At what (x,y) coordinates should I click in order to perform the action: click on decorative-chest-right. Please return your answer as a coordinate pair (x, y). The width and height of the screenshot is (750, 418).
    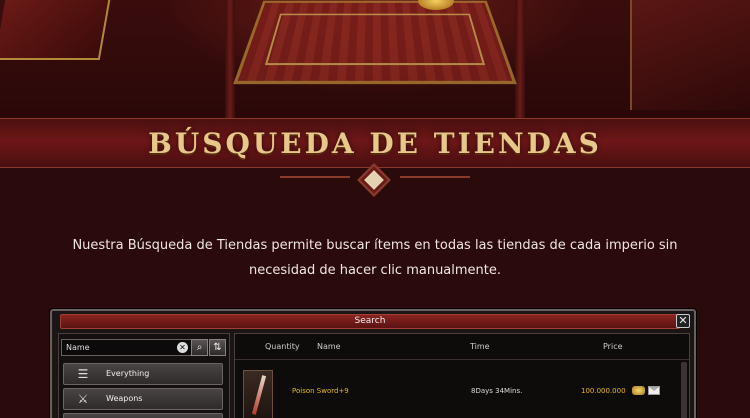
    Looking at the image, I should click on (690, 55).